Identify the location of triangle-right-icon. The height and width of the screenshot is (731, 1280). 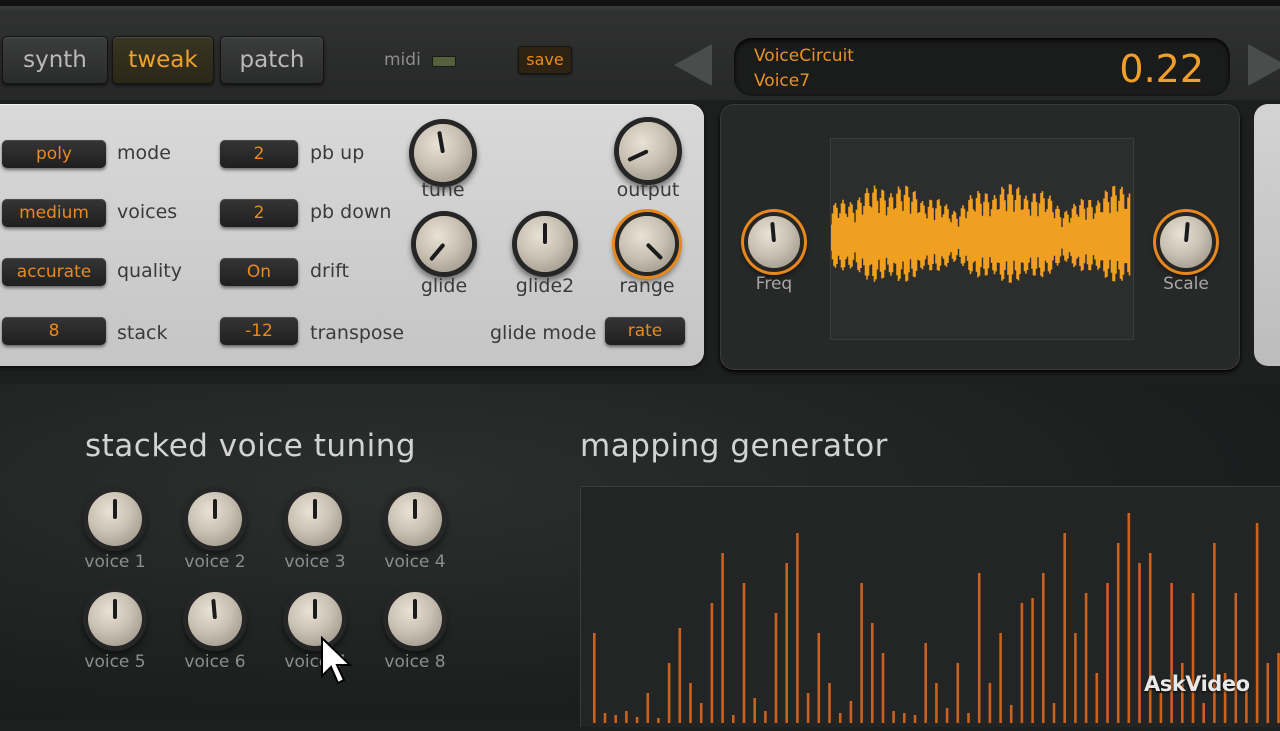
(1264, 65).